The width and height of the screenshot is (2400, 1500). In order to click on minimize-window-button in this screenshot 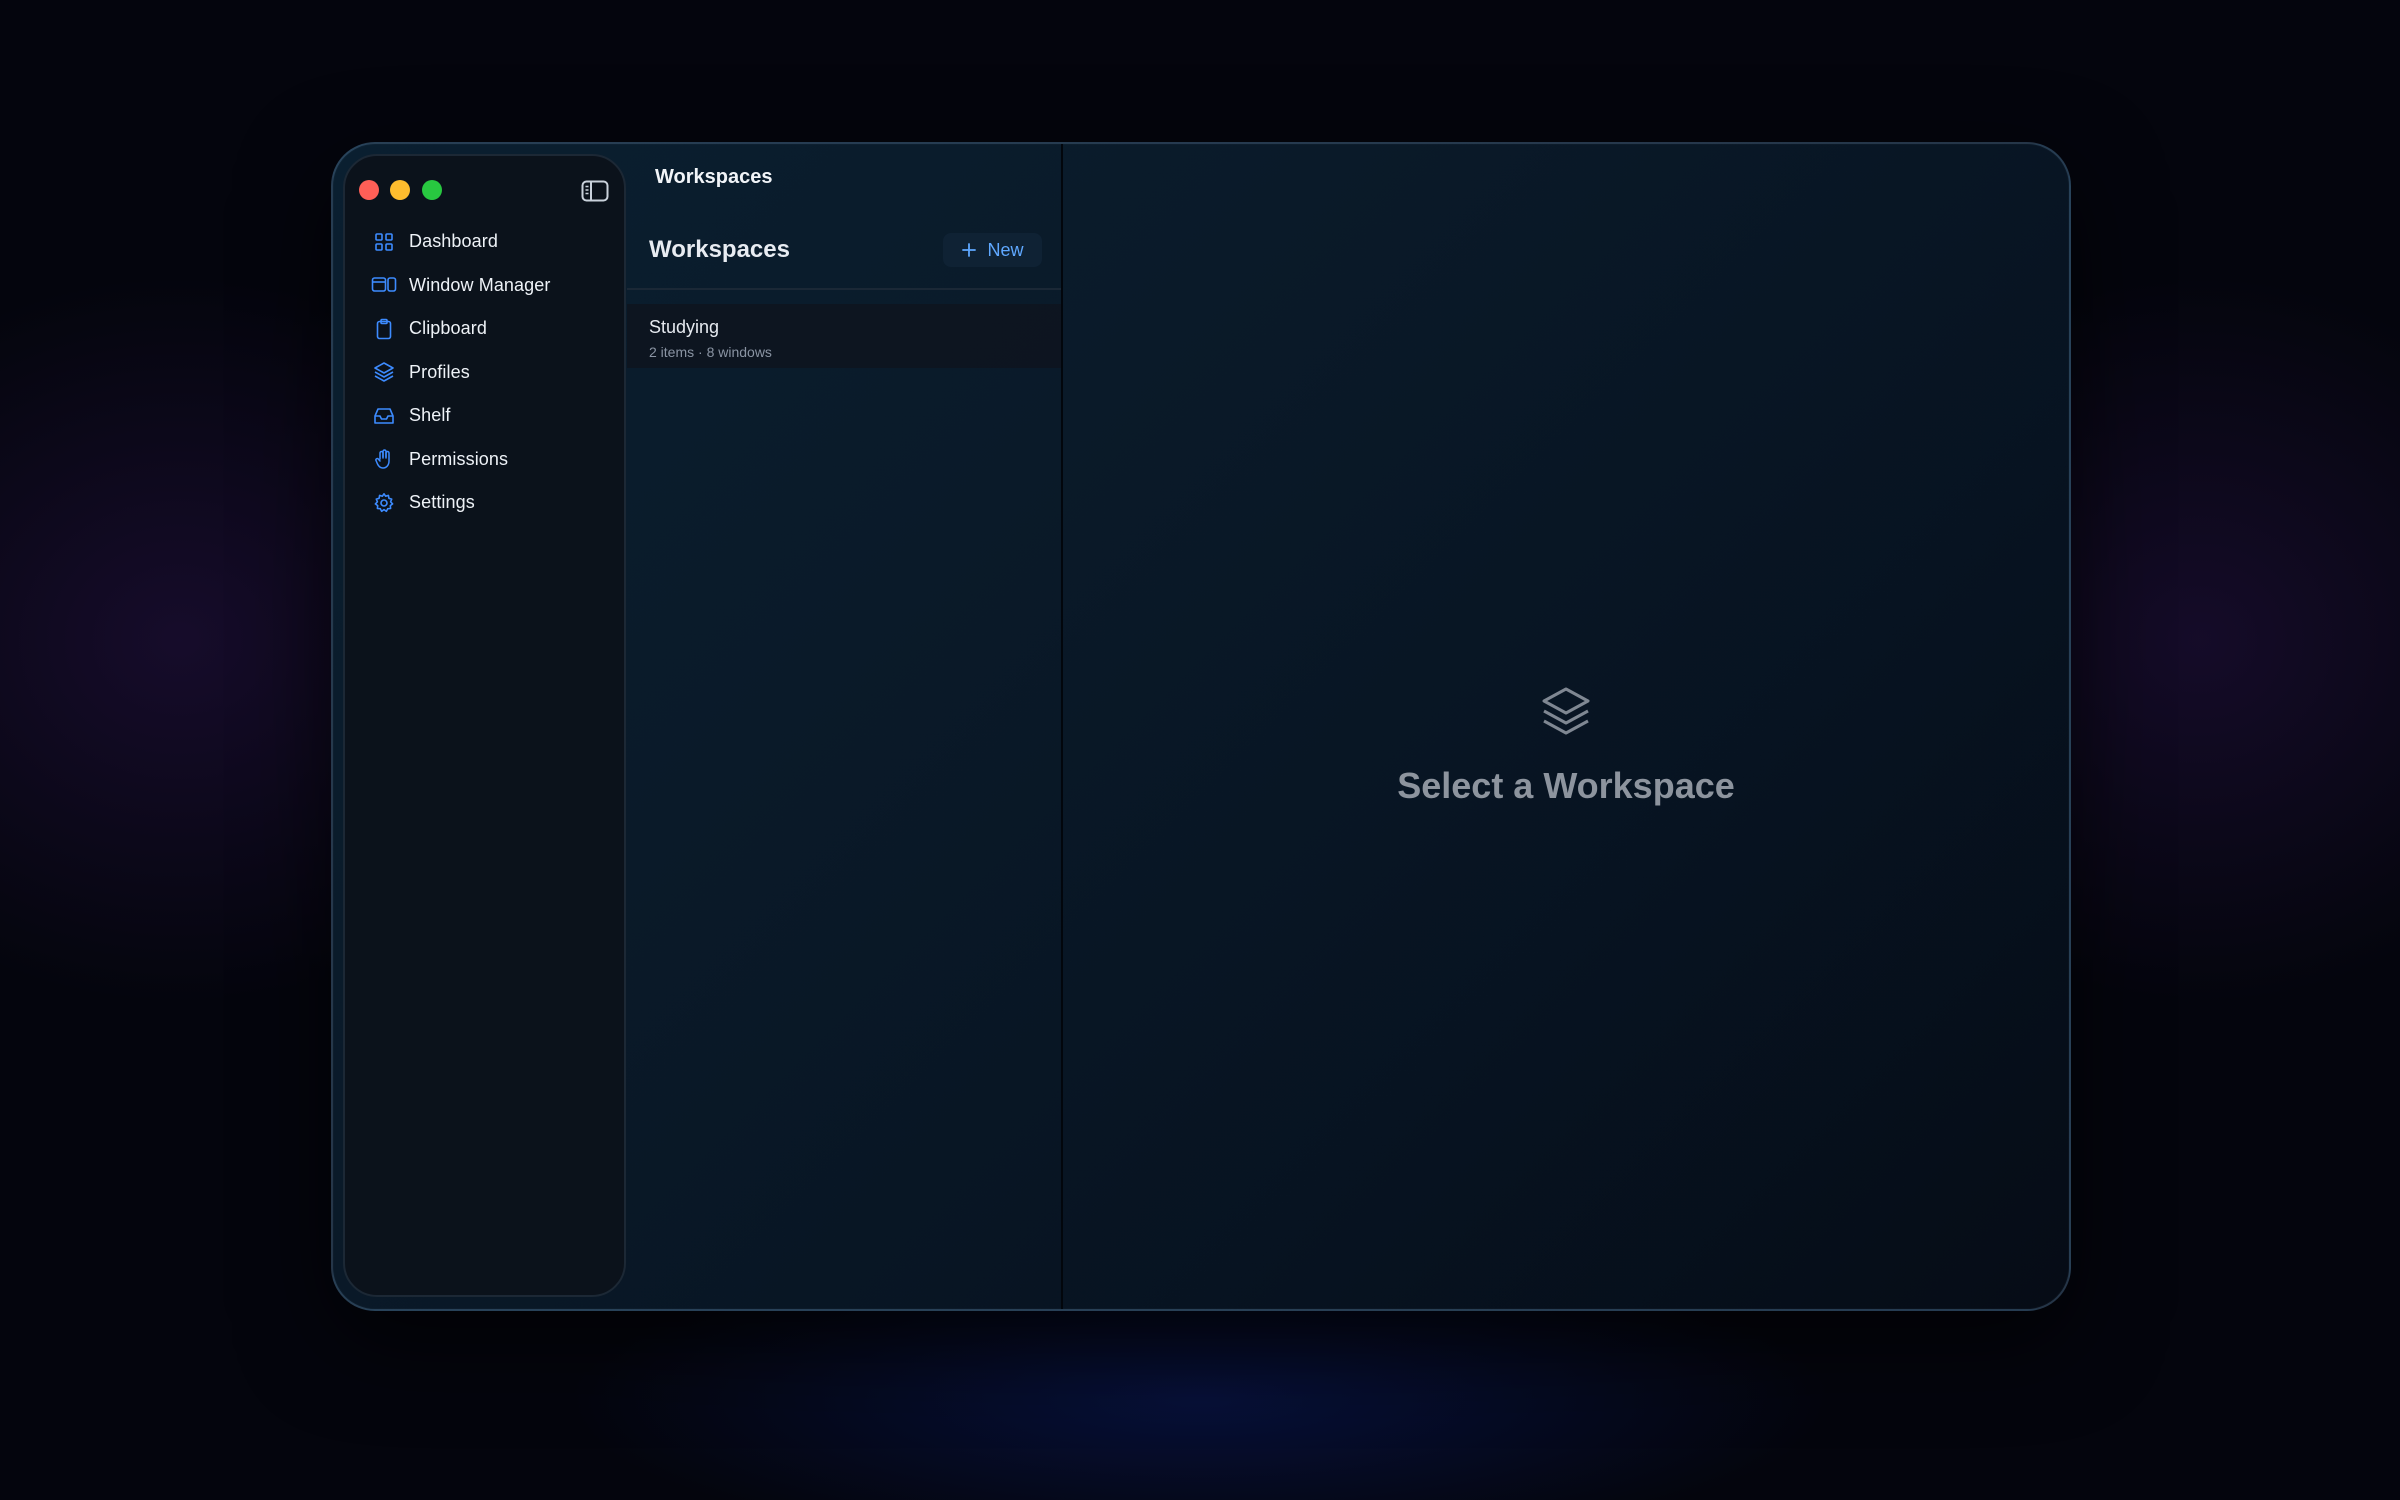, I will do `click(400, 190)`.